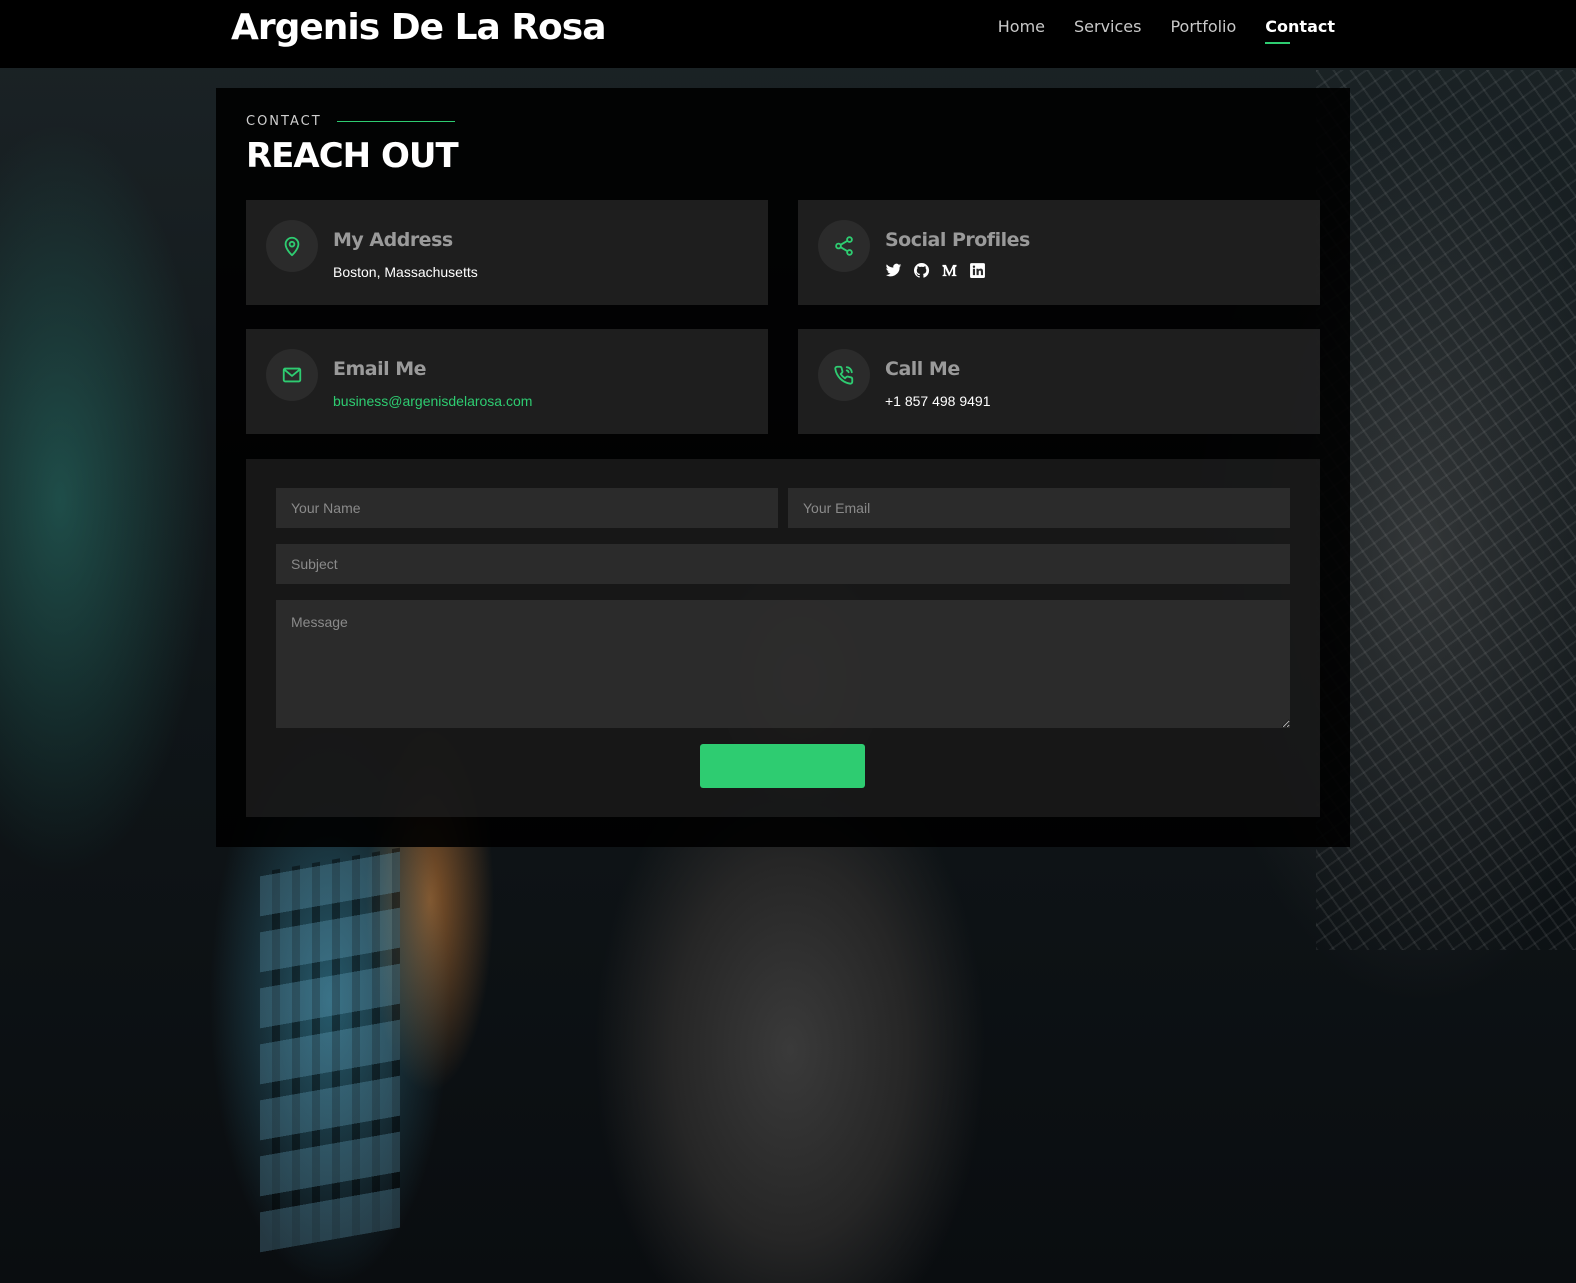 This screenshot has height=1283, width=1576. What do you see at coordinates (938, 401) in the screenshot?
I see `phone-value: +1 857 498 9491` at bounding box center [938, 401].